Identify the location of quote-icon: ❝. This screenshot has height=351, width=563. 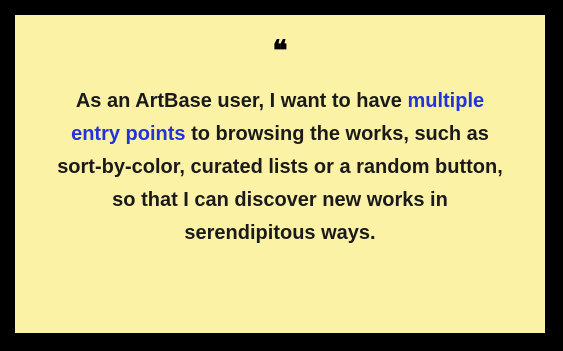
(280, 50).